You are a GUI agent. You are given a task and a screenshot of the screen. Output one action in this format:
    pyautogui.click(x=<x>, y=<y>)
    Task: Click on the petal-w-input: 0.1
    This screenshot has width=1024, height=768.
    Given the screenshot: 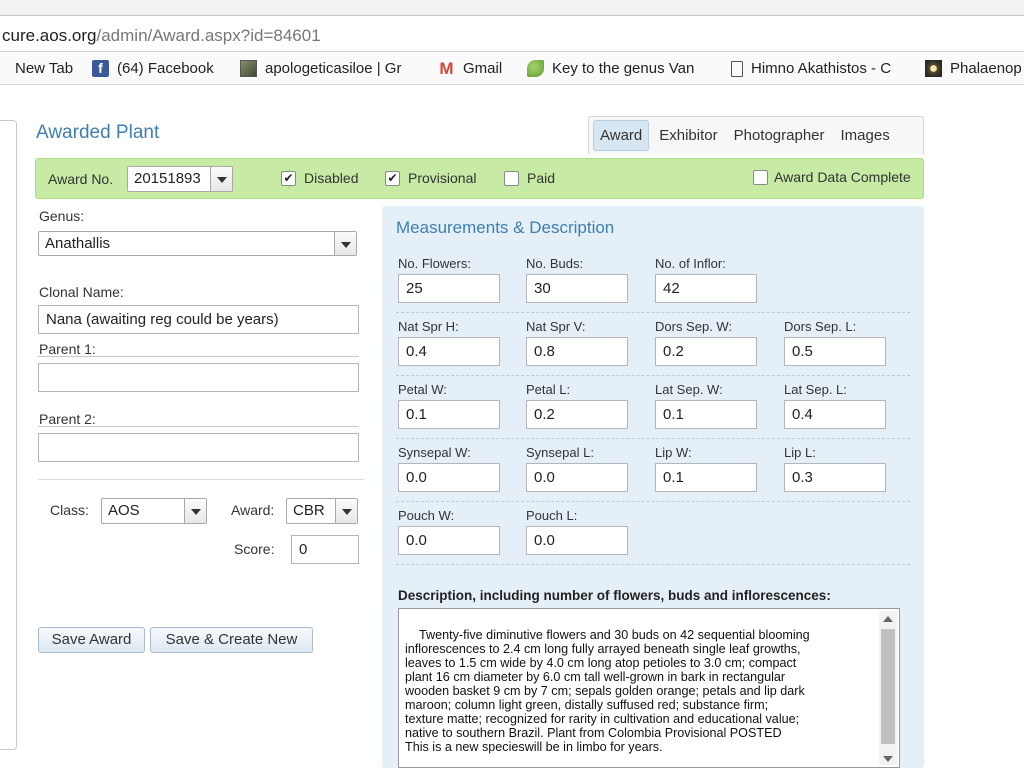 What is the action you would take?
    pyautogui.click(x=449, y=414)
    